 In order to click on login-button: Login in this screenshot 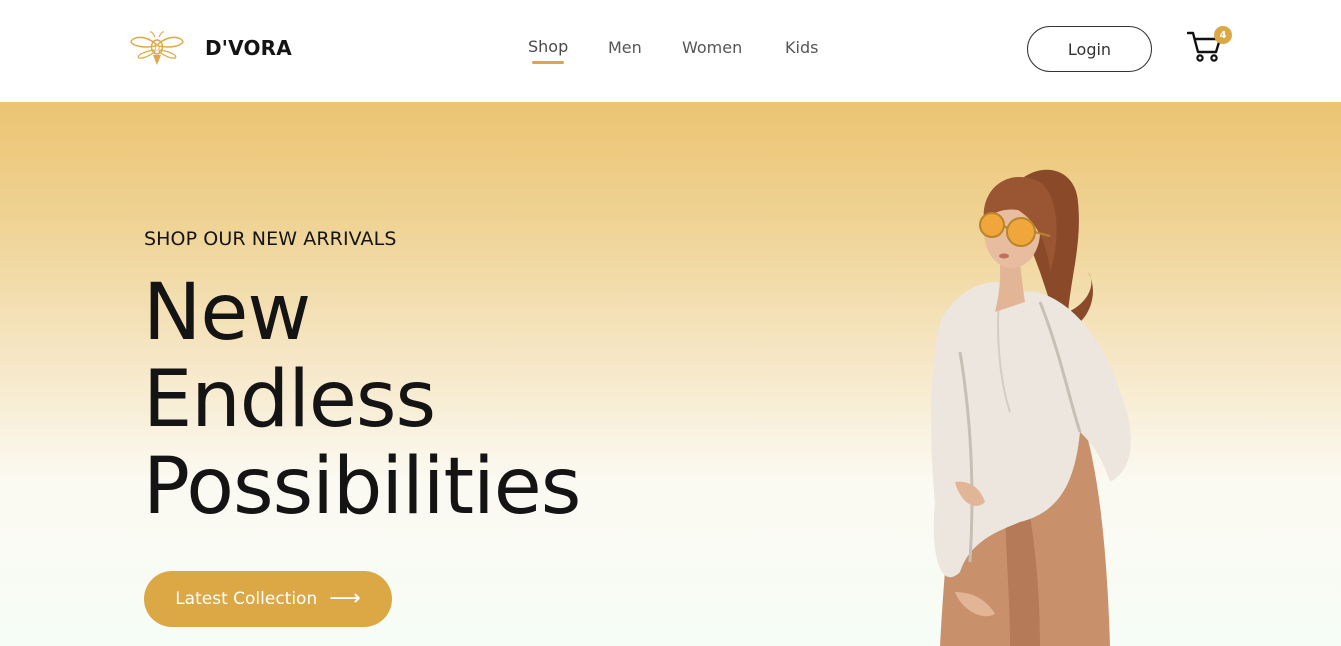, I will do `click(1089, 49)`.